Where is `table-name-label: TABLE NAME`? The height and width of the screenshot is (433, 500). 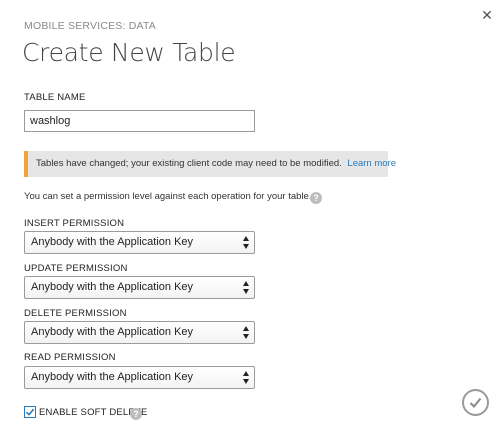
table-name-label: TABLE NAME is located at coordinates (55, 97).